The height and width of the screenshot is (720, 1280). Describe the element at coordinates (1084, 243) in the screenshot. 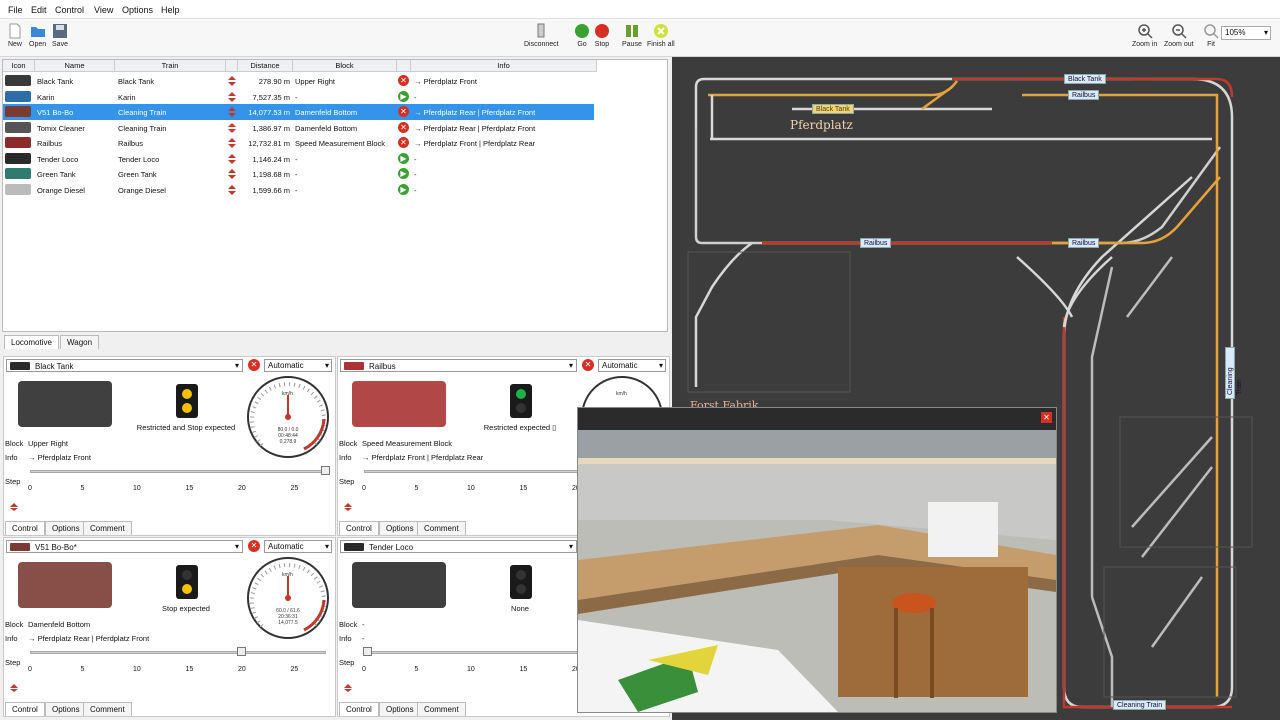

I see `train-tag-railbus-right: Railbus` at that location.